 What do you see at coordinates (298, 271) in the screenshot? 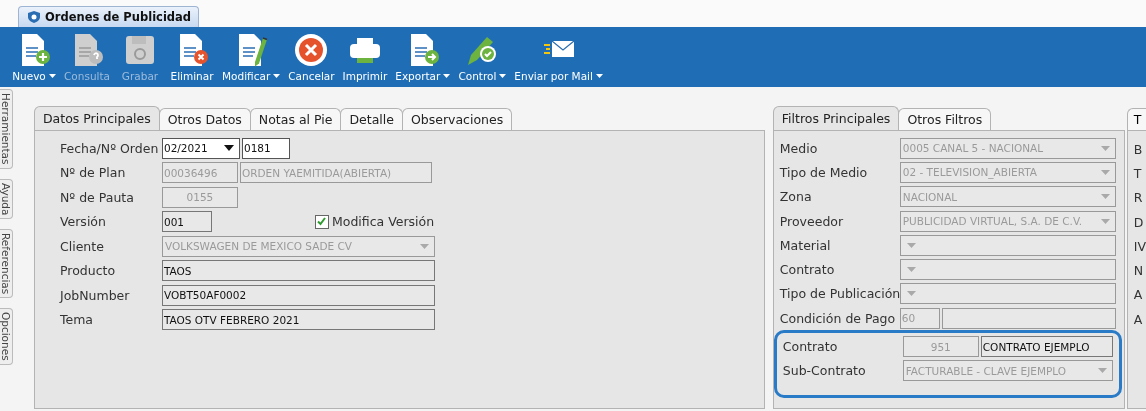
I see `input-field: TAOS` at bounding box center [298, 271].